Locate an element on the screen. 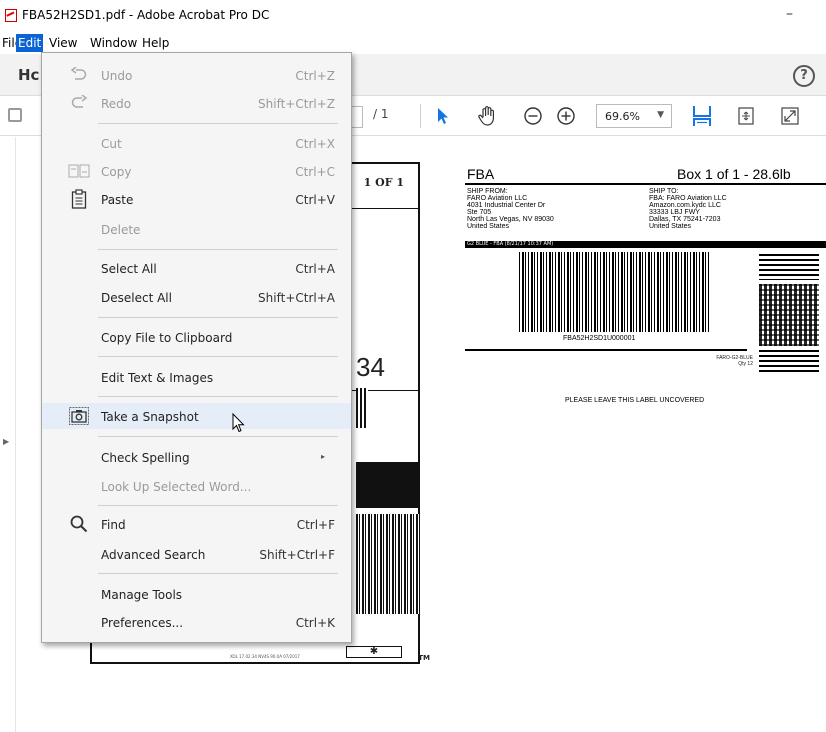  menu-edit: Edit is located at coordinates (30, 43).